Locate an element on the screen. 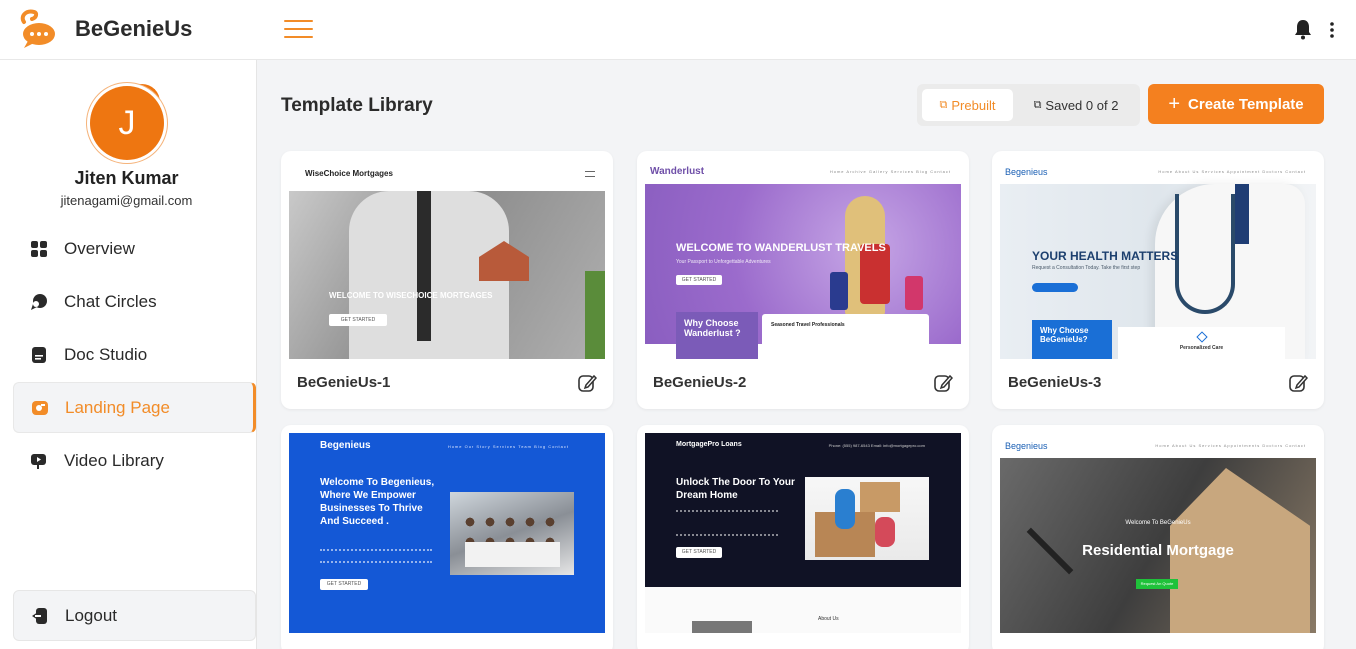  prebuilt-icon: ⧉ is located at coordinates (943, 104).